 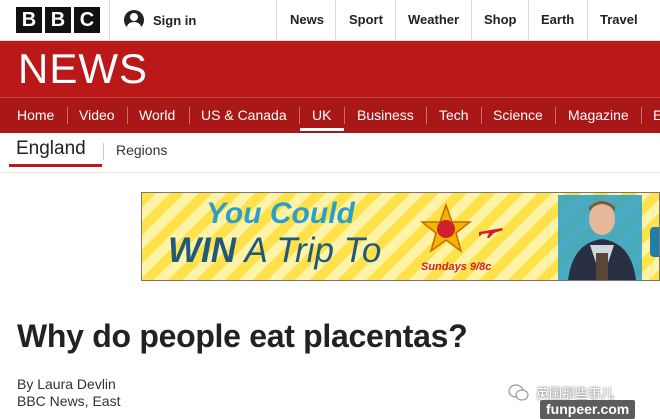 What do you see at coordinates (588, 409) in the screenshot?
I see `site-watermark: funpeer.com` at bounding box center [588, 409].